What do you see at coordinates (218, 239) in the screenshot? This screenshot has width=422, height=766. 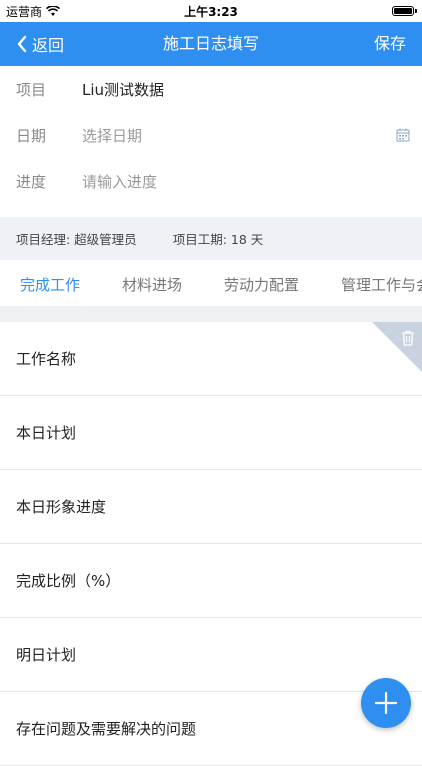 I see `project-duration-text: 项目工期: 18 天` at bounding box center [218, 239].